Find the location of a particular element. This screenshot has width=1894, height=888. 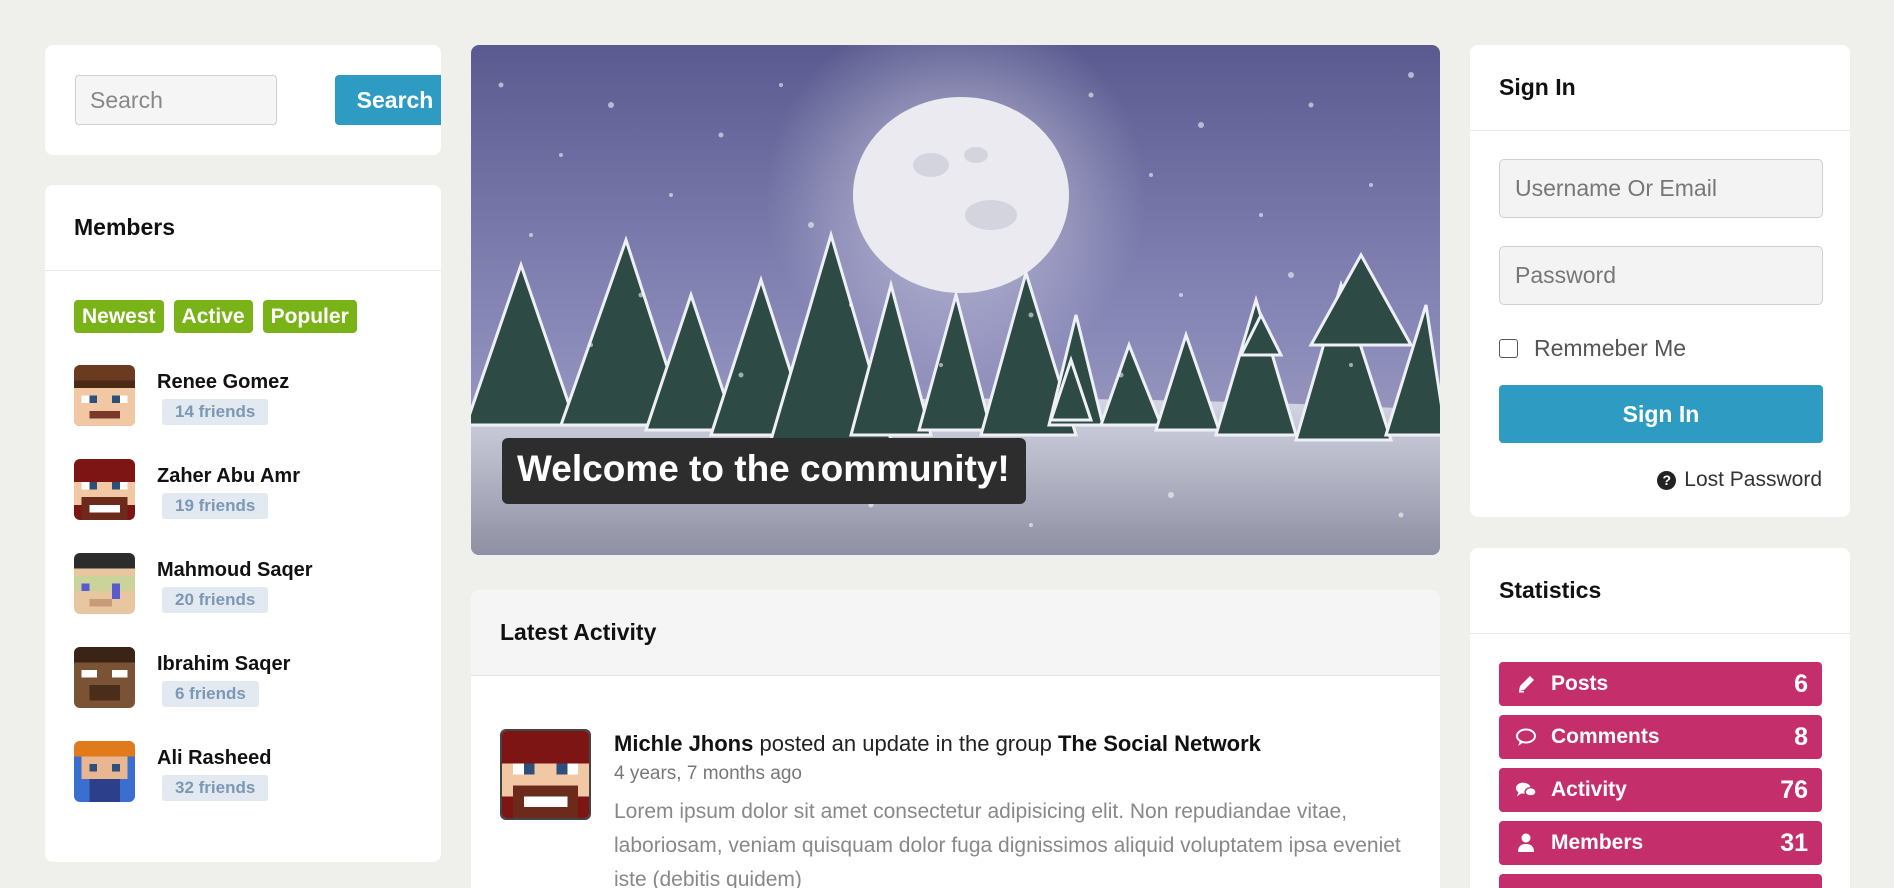

tab-populer: Populer is located at coordinates (309, 316).